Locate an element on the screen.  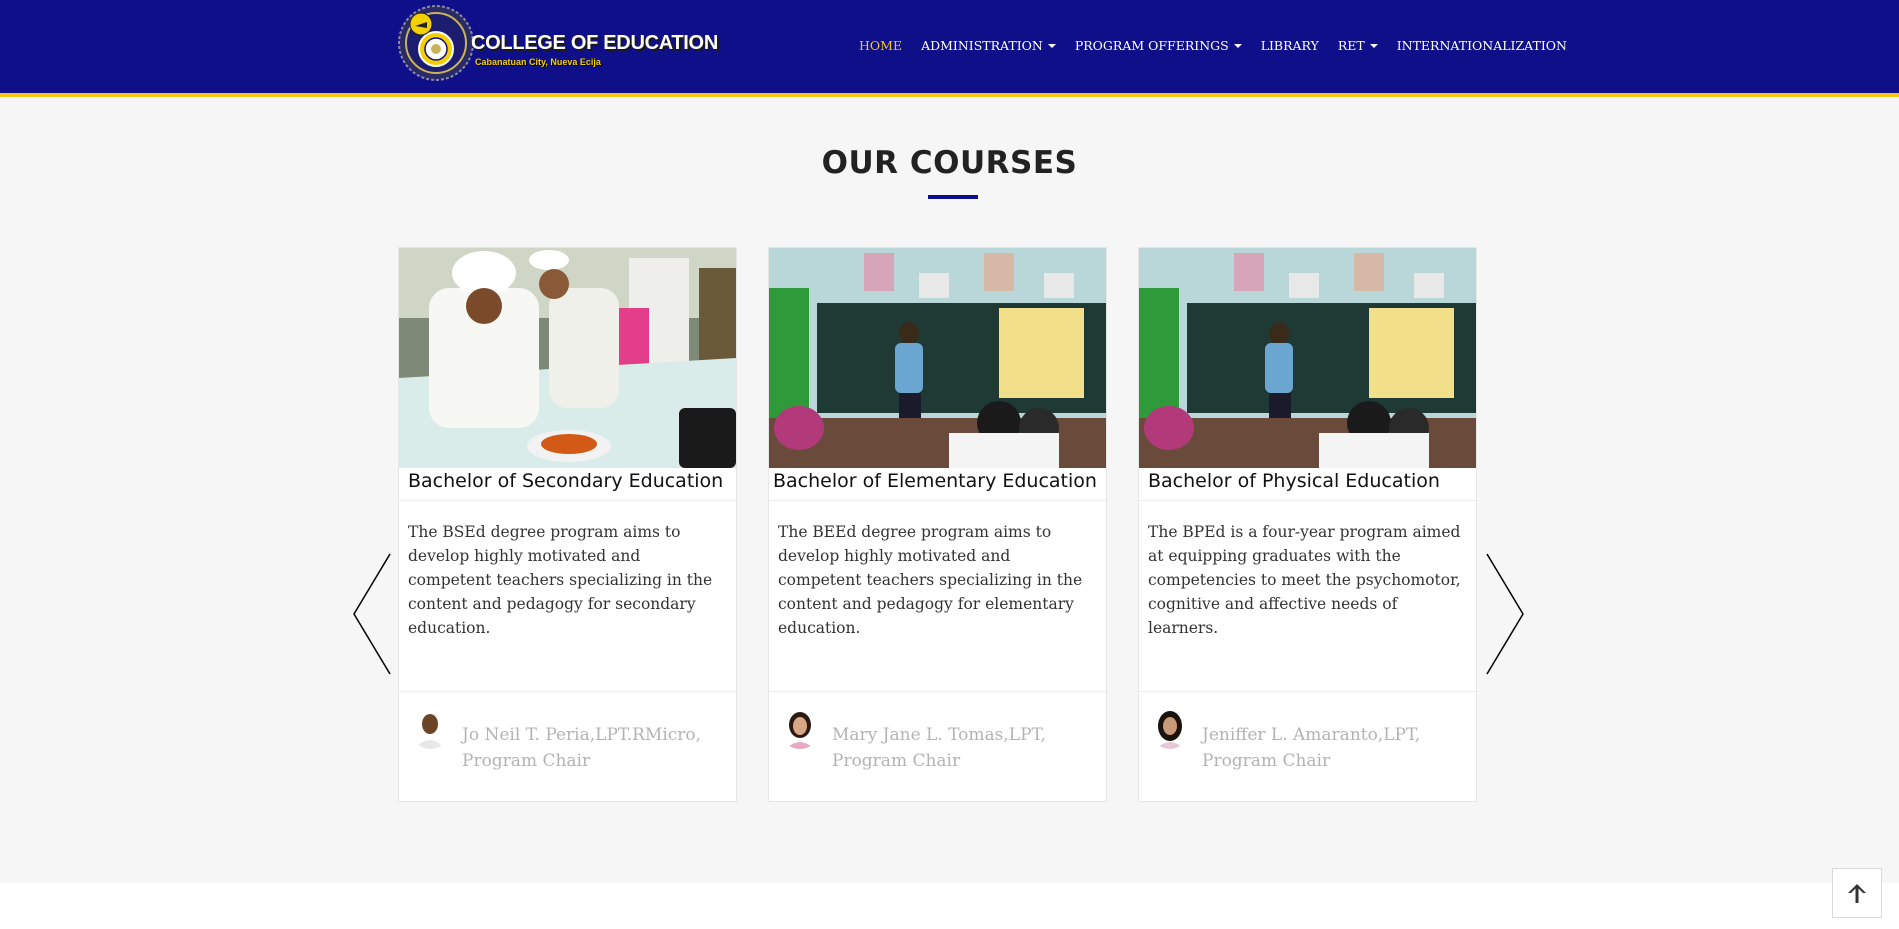
program-chair: Mary Jane L. Tomas,LPT, Program Chair is located at coordinates (939, 748).